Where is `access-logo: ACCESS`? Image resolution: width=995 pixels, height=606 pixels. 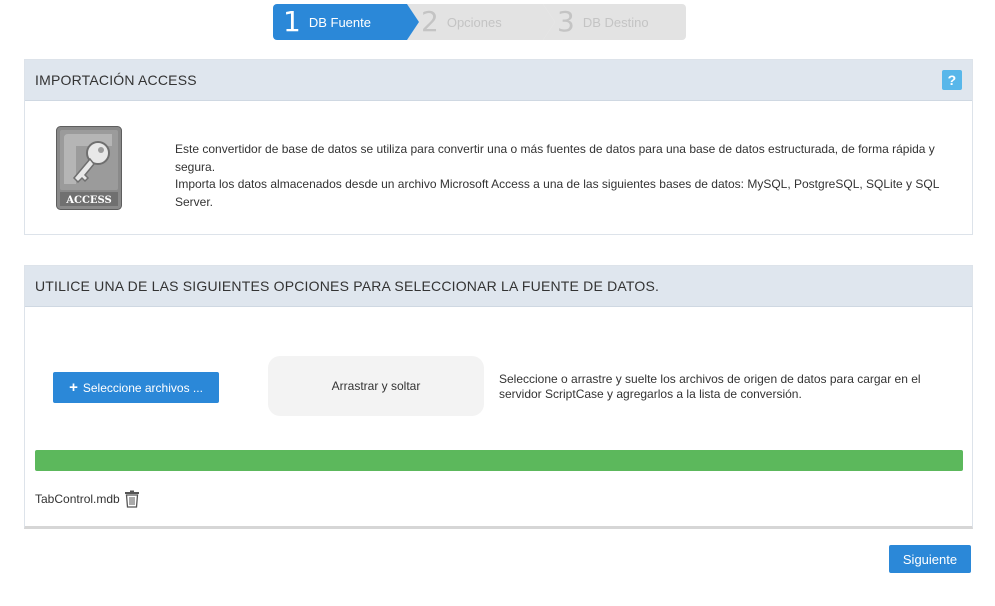 access-logo: ACCESS is located at coordinates (89, 168).